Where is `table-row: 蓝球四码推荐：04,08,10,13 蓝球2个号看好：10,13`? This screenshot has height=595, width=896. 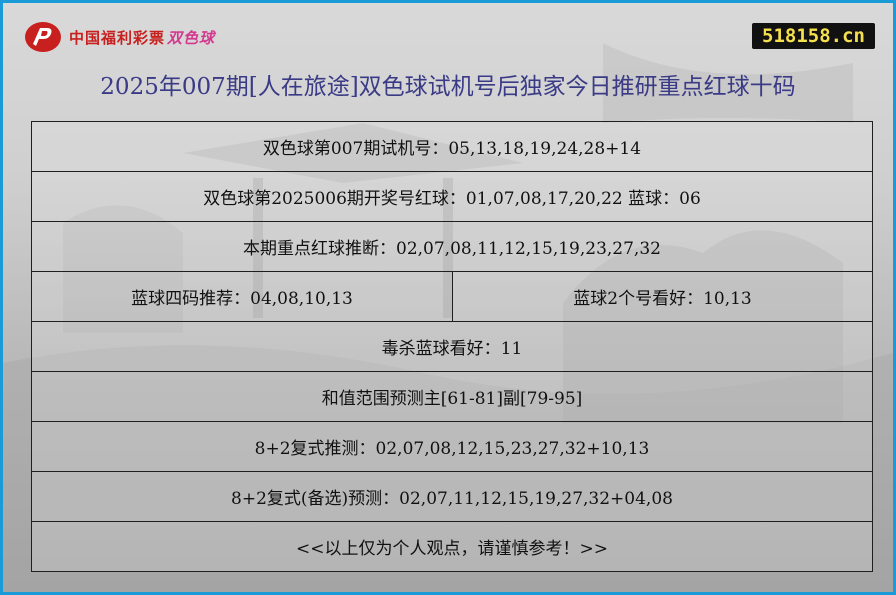
table-row: 蓝球四码推荐：04,08,10,13 蓝球2个号看好：10,13 is located at coordinates (452, 296).